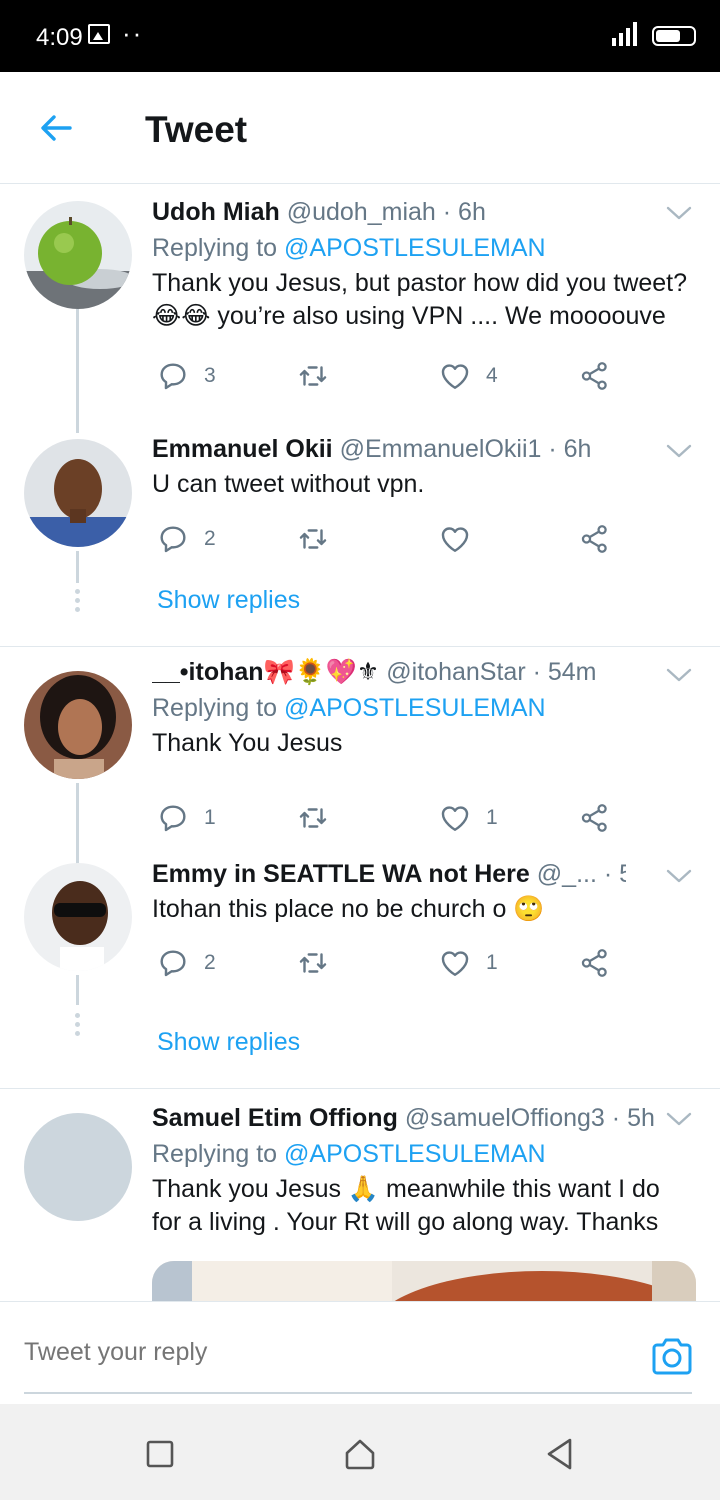 The width and height of the screenshot is (720, 1500). Describe the element at coordinates (426, 484) in the screenshot. I see `tweet-text: U can tweet without vpn.` at that location.